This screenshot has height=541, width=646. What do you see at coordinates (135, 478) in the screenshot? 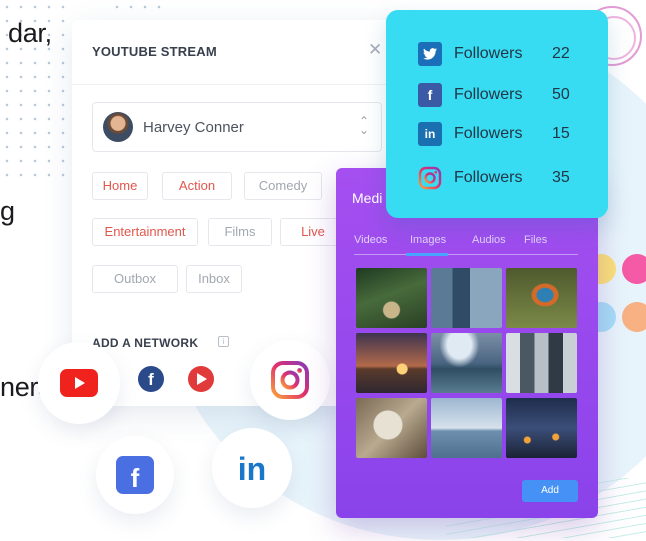
I see `svg-text: f` at bounding box center [135, 478].